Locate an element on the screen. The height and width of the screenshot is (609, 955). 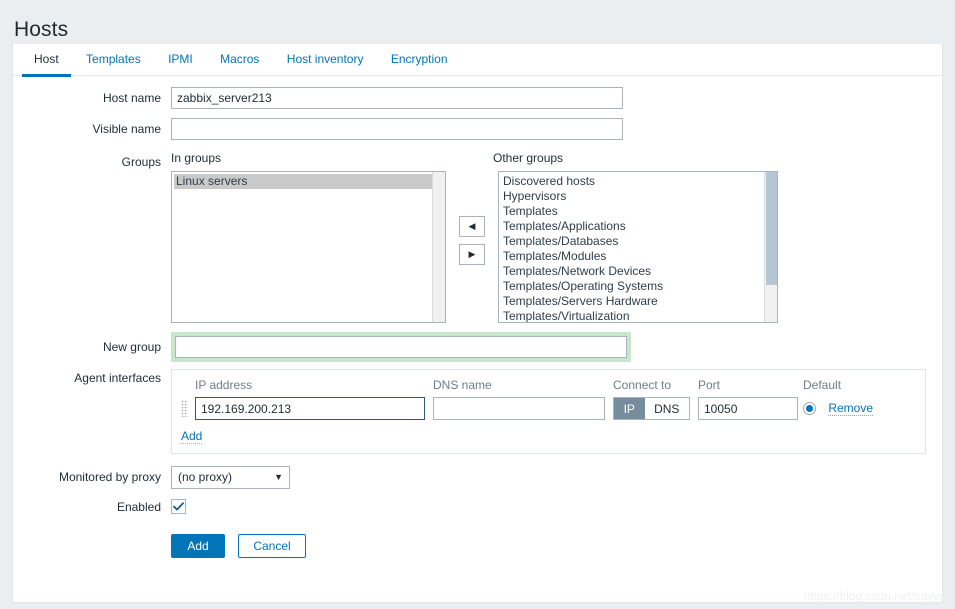
other-groups-option: Templates/Virtualization is located at coordinates (632, 315).